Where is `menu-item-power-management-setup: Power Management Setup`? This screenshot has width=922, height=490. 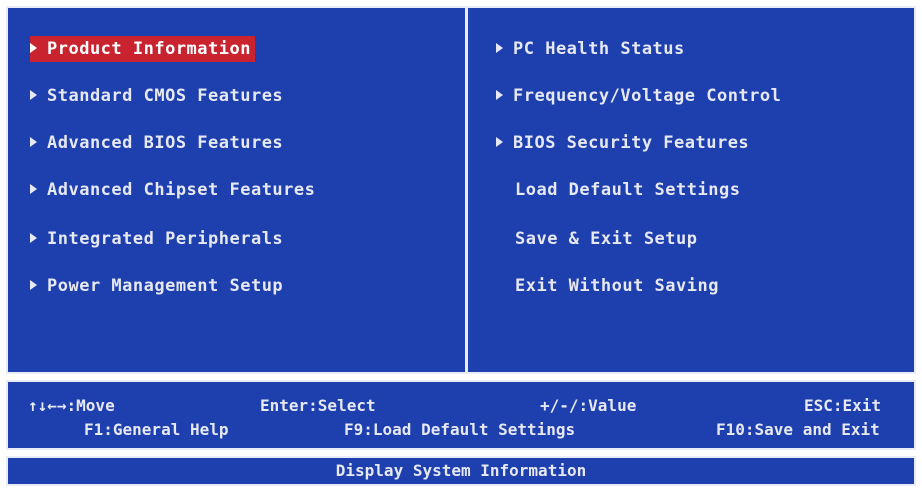
menu-item-power-management-setup: Power Management Setup is located at coordinates (156, 286).